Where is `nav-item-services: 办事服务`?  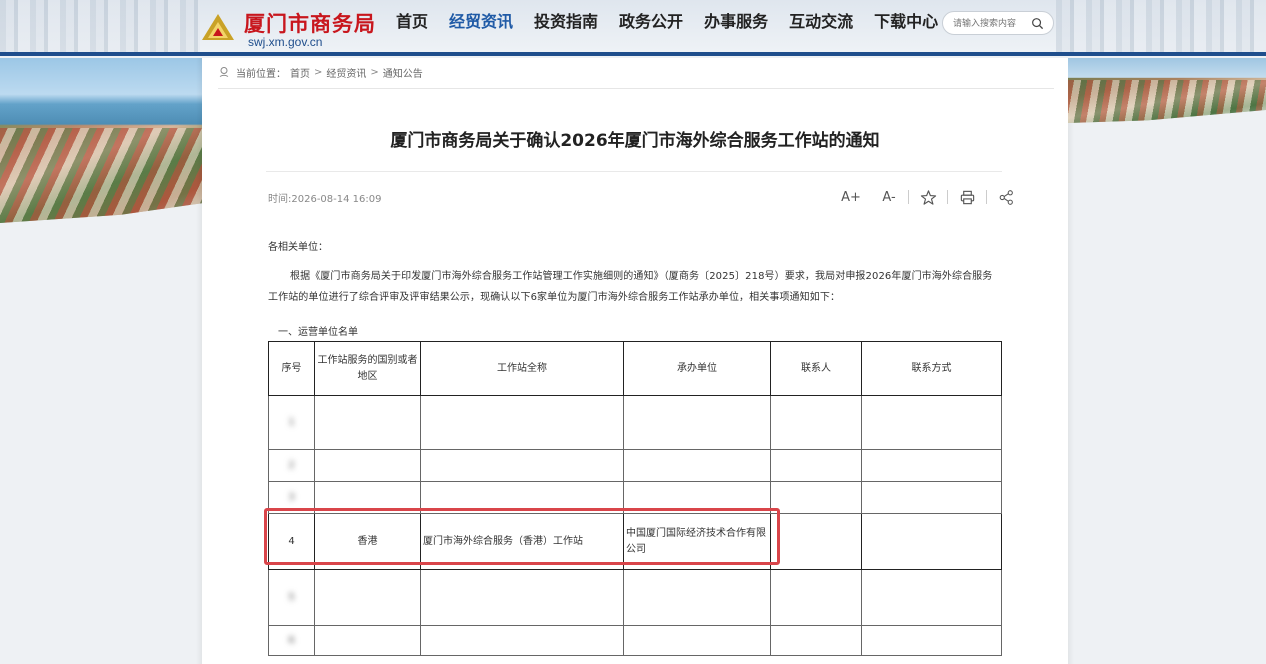
nav-item-services: 办事服务 is located at coordinates (736, 24).